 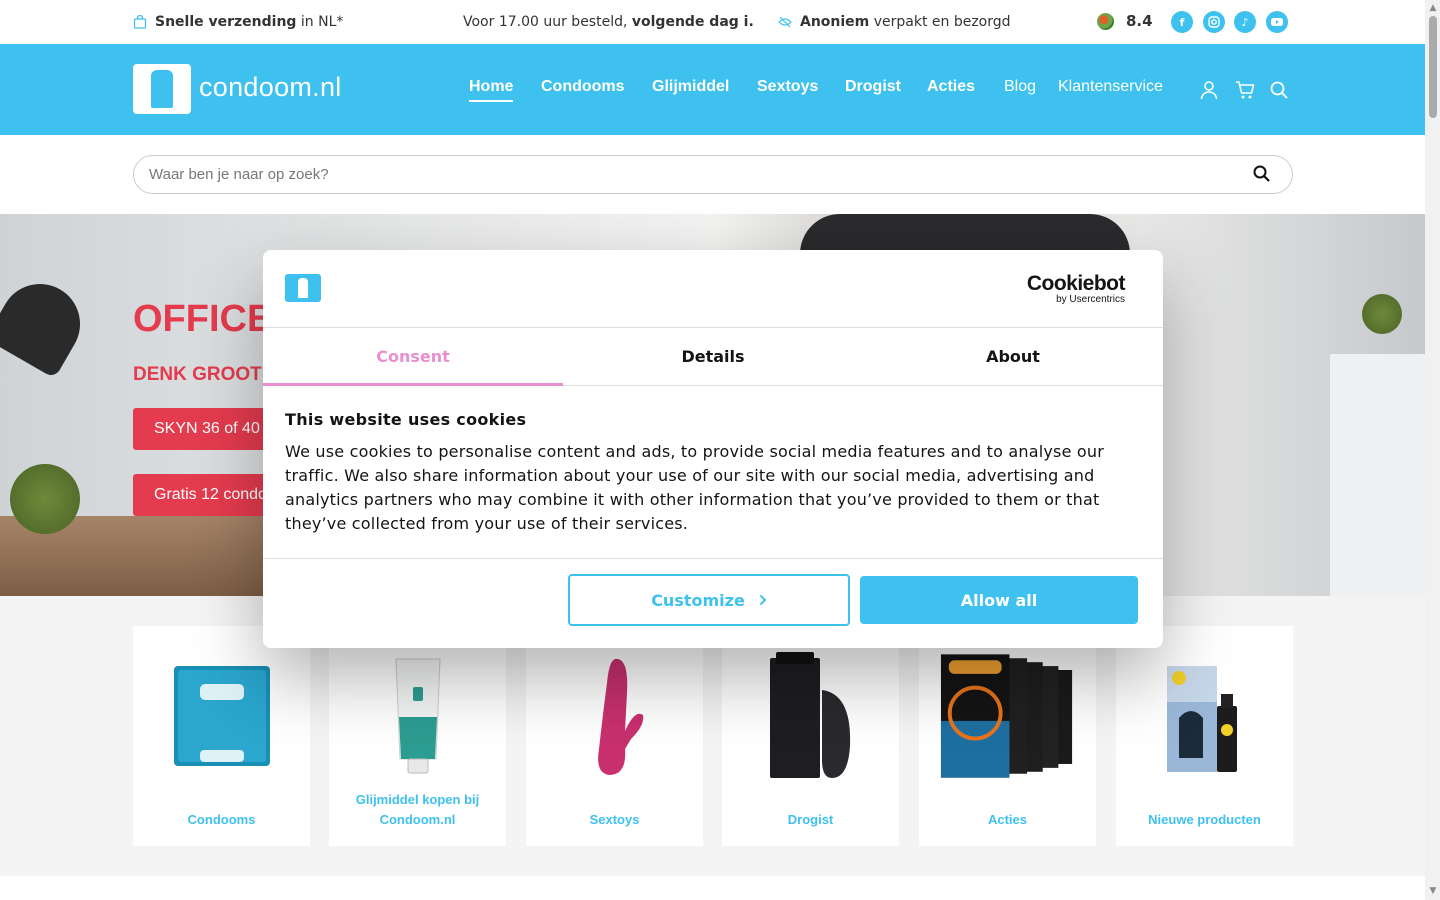 I want to click on customize-button: Customize, so click(x=709, y=600).